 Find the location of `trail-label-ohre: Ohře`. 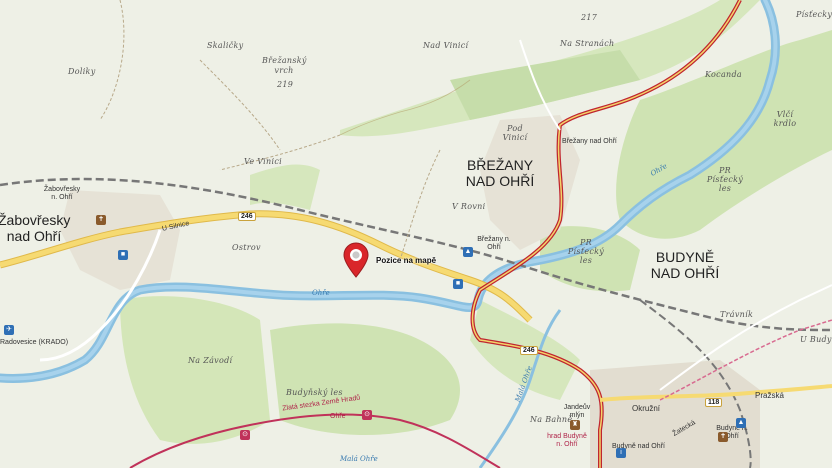

trail-label-ohre: Ohře is located at coordinates (338, 416).